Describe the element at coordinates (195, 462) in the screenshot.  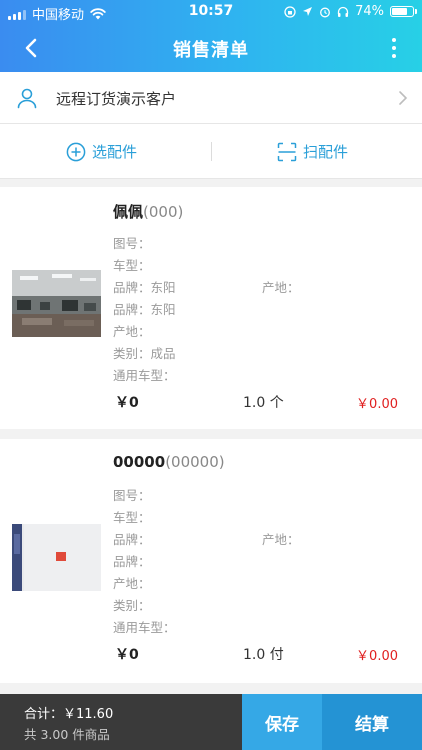
I see `product-code: (00000)` at that location.